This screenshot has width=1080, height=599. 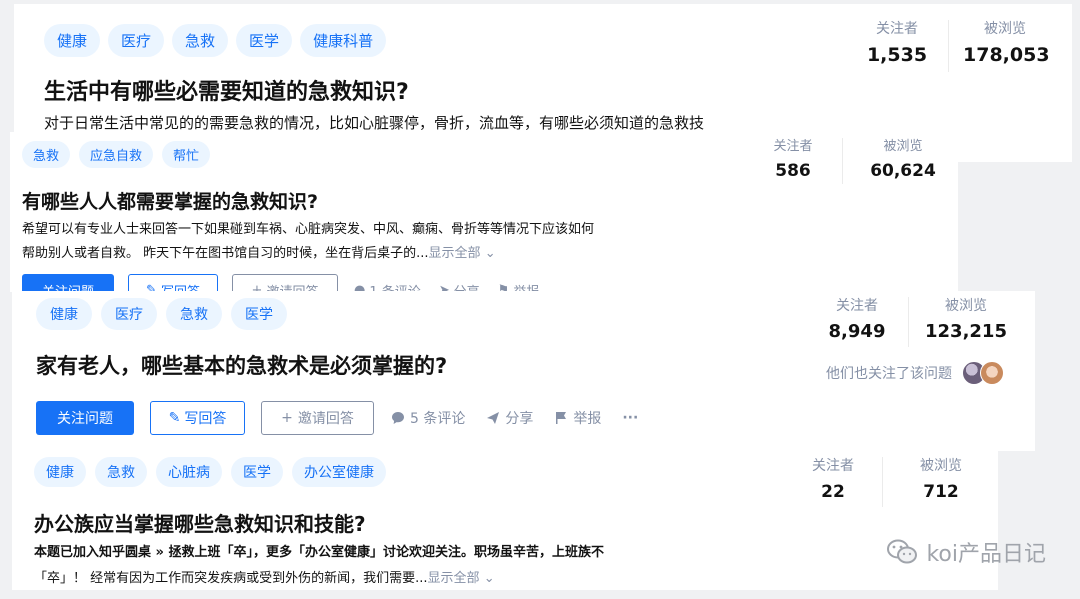 I want to click on topic-tags: 健康 急救 心脏病 医学 办公室健康, so click(x=214, y=472).